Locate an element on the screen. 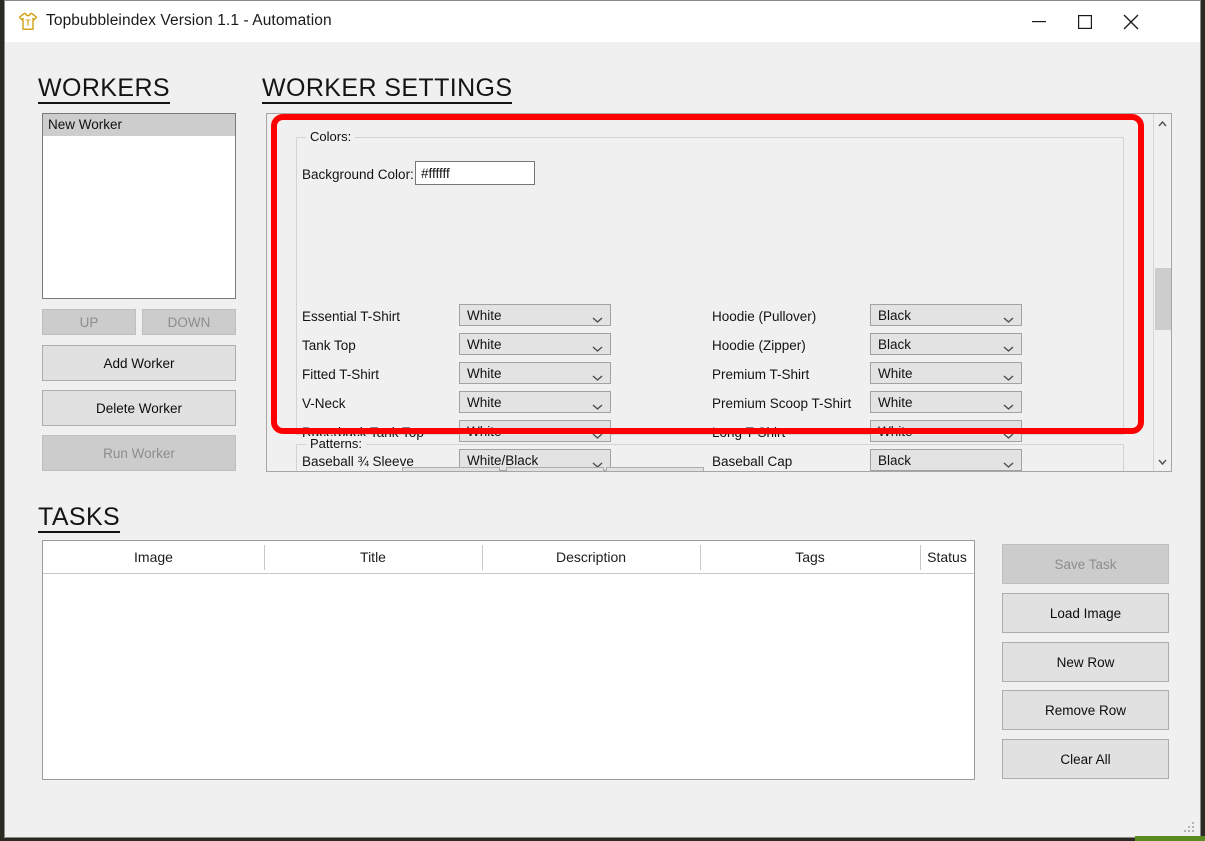 The width and height of the screenshot is (1205, 841). worker-settings-heading: WORKER SETTINGS is located at coordinates (387, 90).